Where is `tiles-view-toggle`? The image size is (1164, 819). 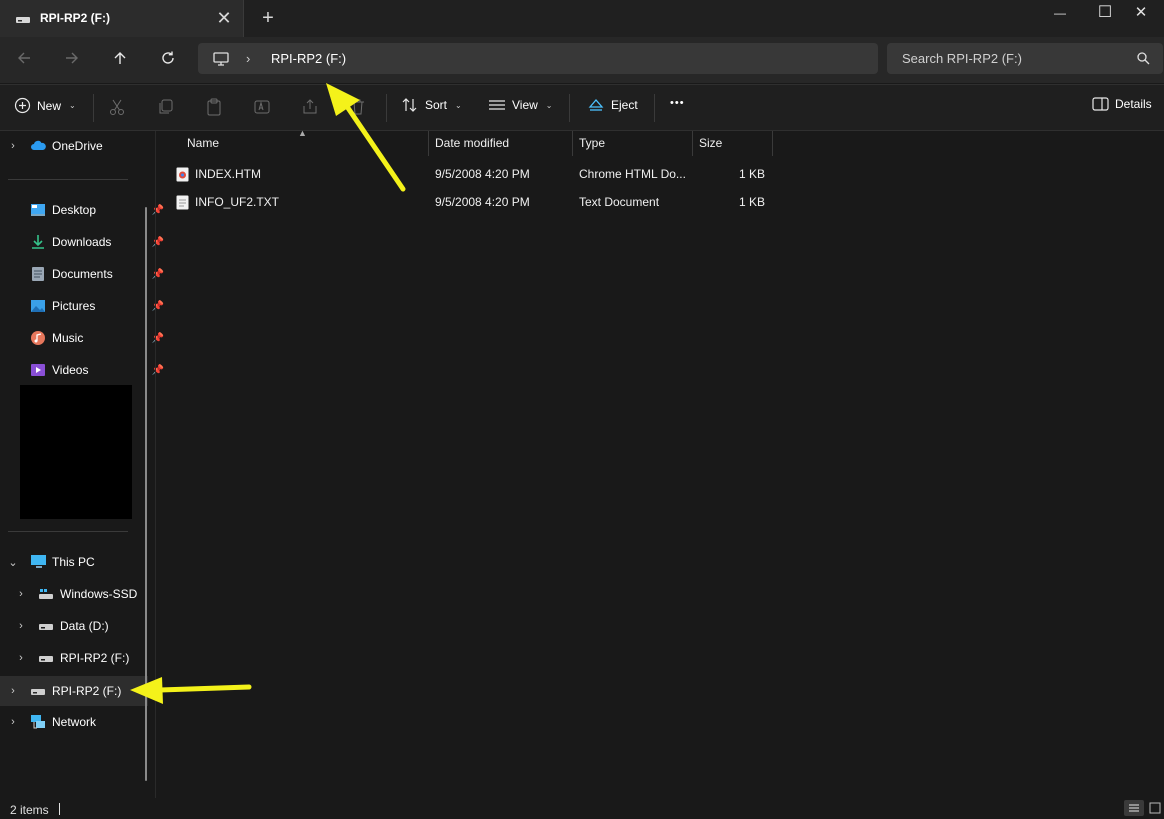
tiles-view-toggle is located at coordinates (1155, 808).